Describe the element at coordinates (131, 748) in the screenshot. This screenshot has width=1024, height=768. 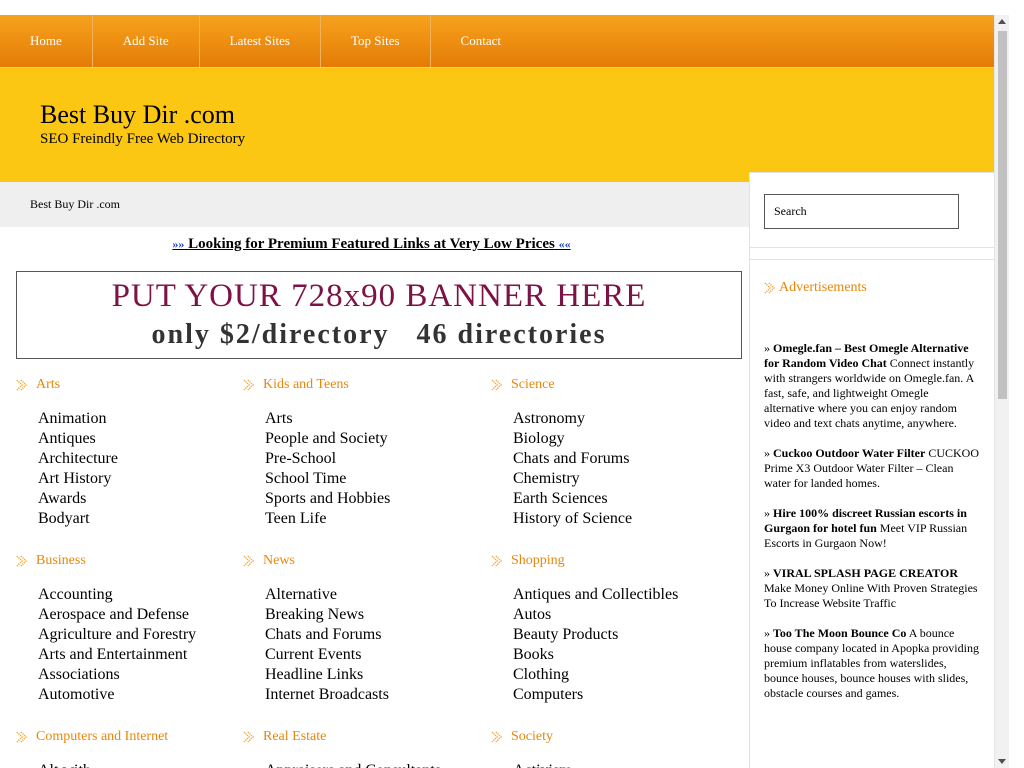
I see `category-block: Computers and Internet Alt.with` at that location.